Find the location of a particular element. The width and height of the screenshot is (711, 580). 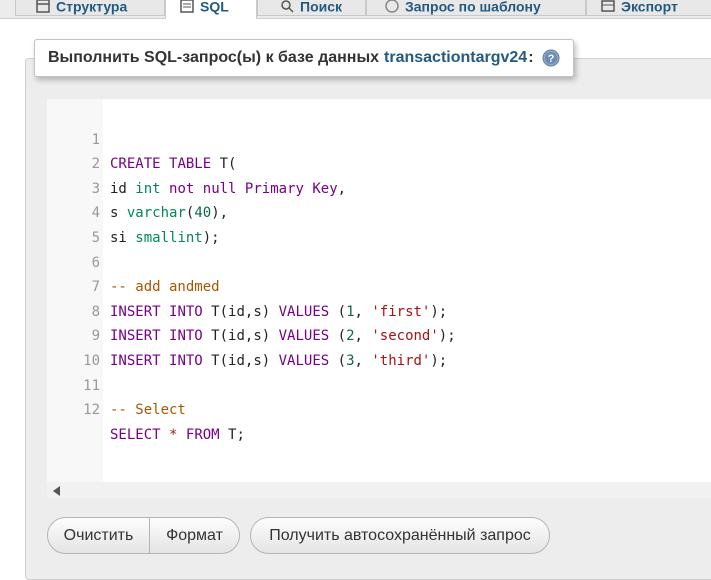

code-line: 1 CREATE TABLE T( is located at coordinates (379, 138).